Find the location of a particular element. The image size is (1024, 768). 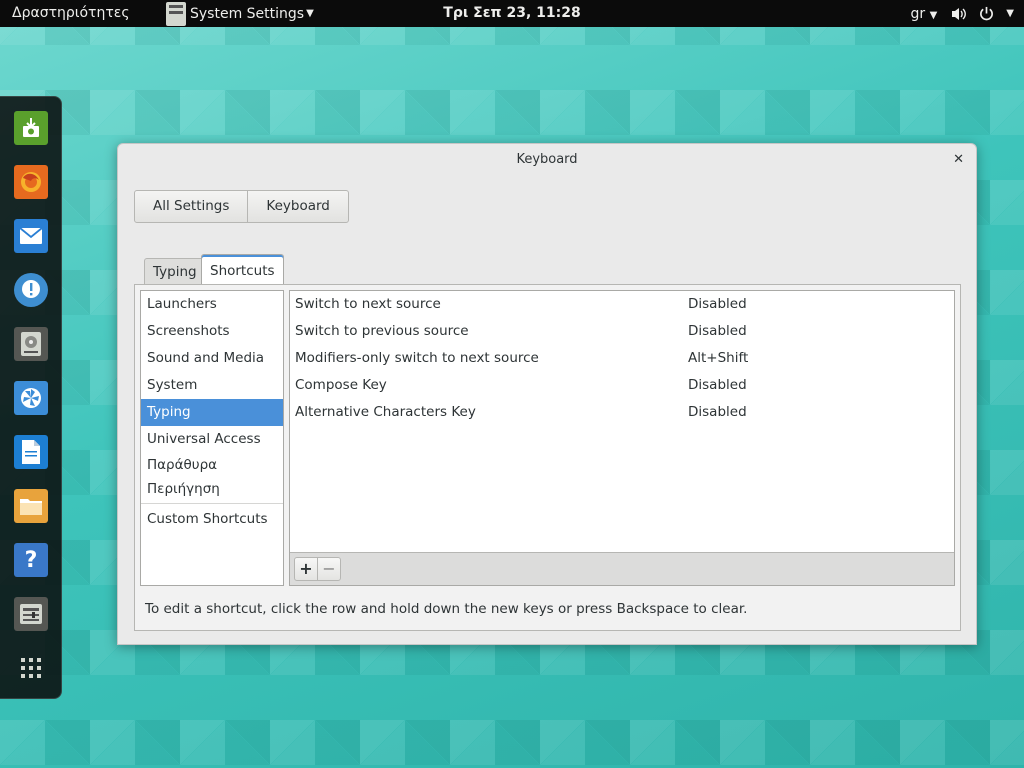

mail-icon is located at coordinates (31, 236).